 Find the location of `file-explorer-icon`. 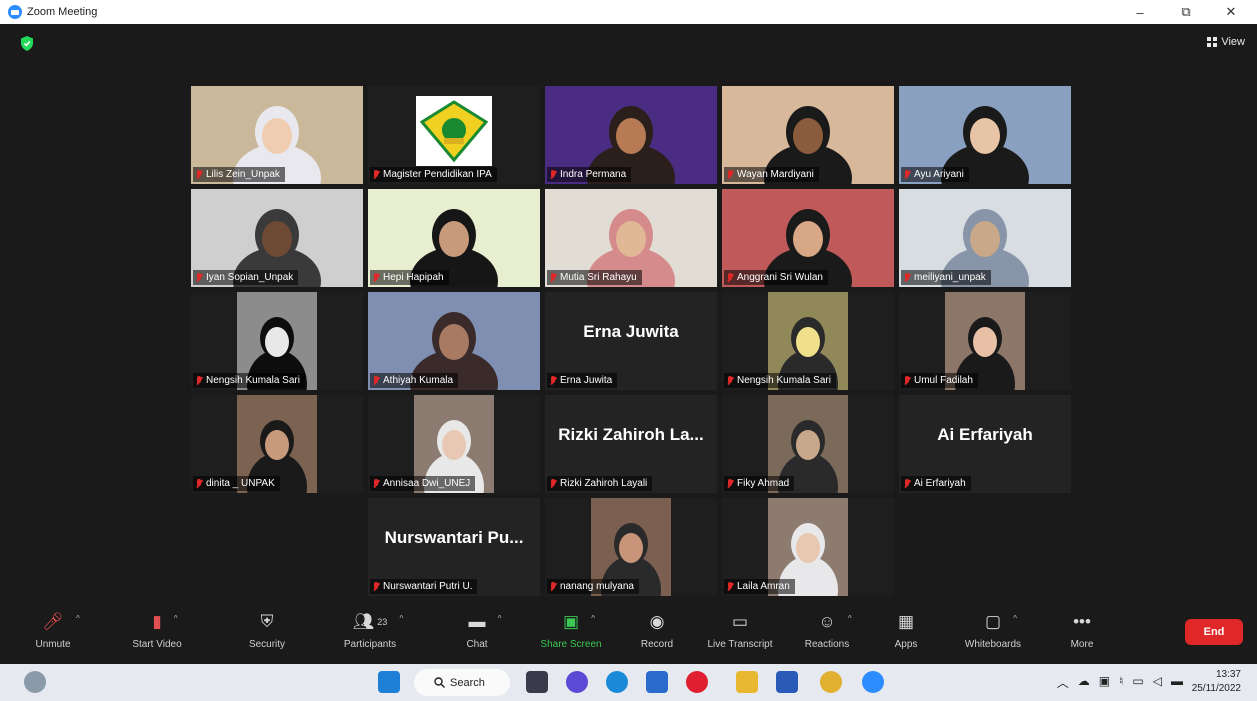

file-explorer-icon is located at coordinates (747, 682).